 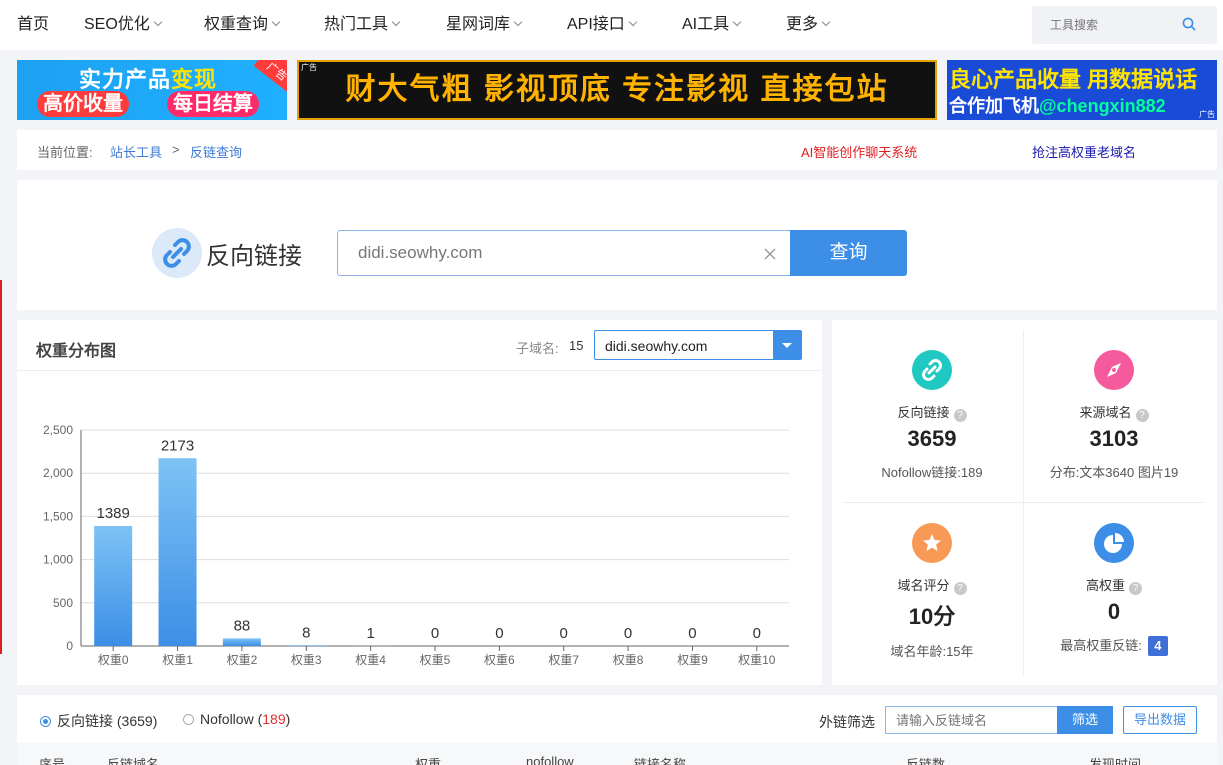 What do you see at coordinates (306, 660) in the screenshot?
I see `x-tick-label: 权重3` at bounding box center [306, 660].